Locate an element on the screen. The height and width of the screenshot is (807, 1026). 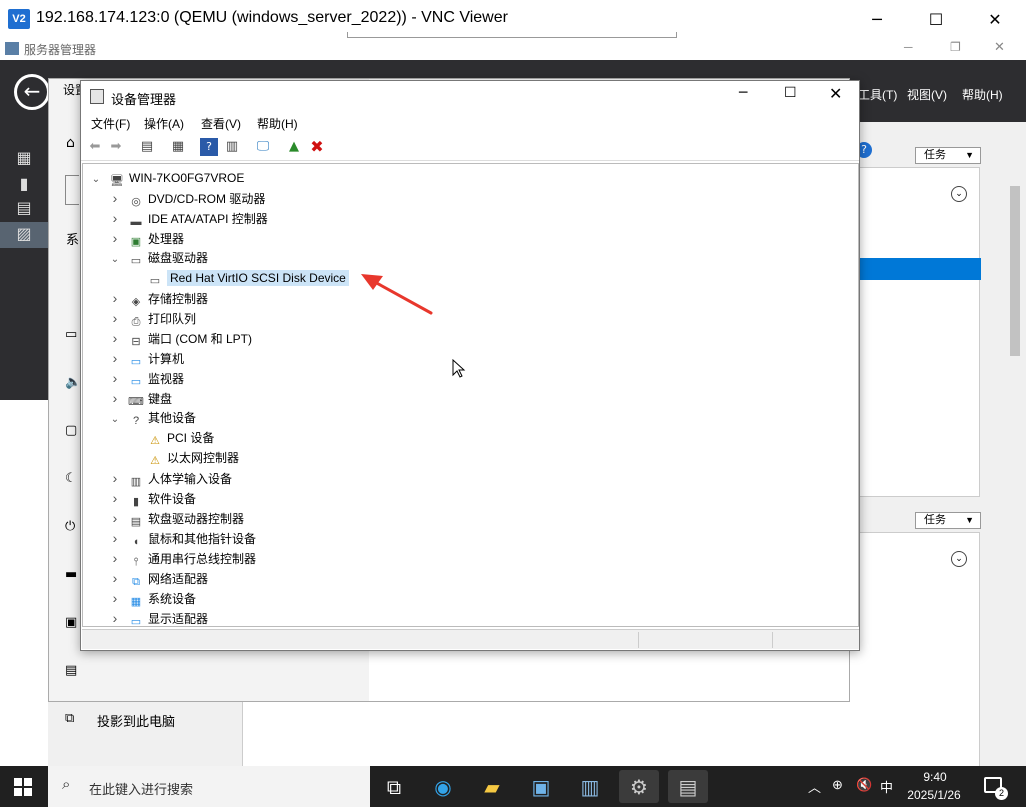
scan-hardware-icon: 🖵 is located at coordinates (263, 147).